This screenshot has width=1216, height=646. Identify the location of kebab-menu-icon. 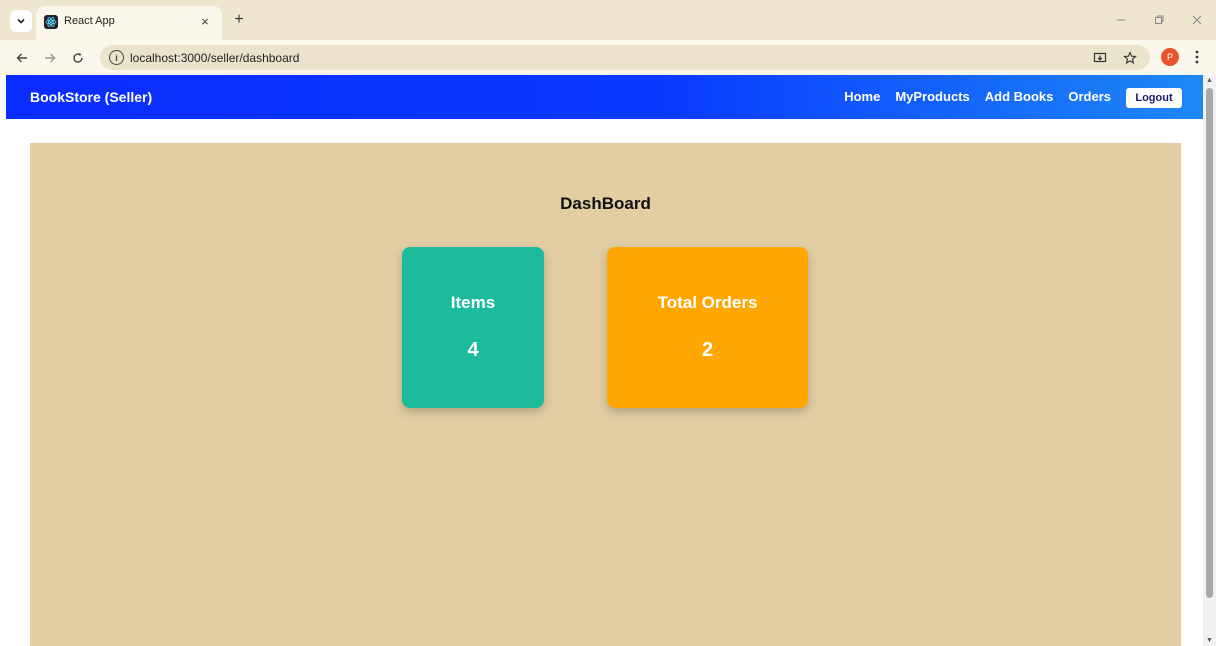
(1197, 57).